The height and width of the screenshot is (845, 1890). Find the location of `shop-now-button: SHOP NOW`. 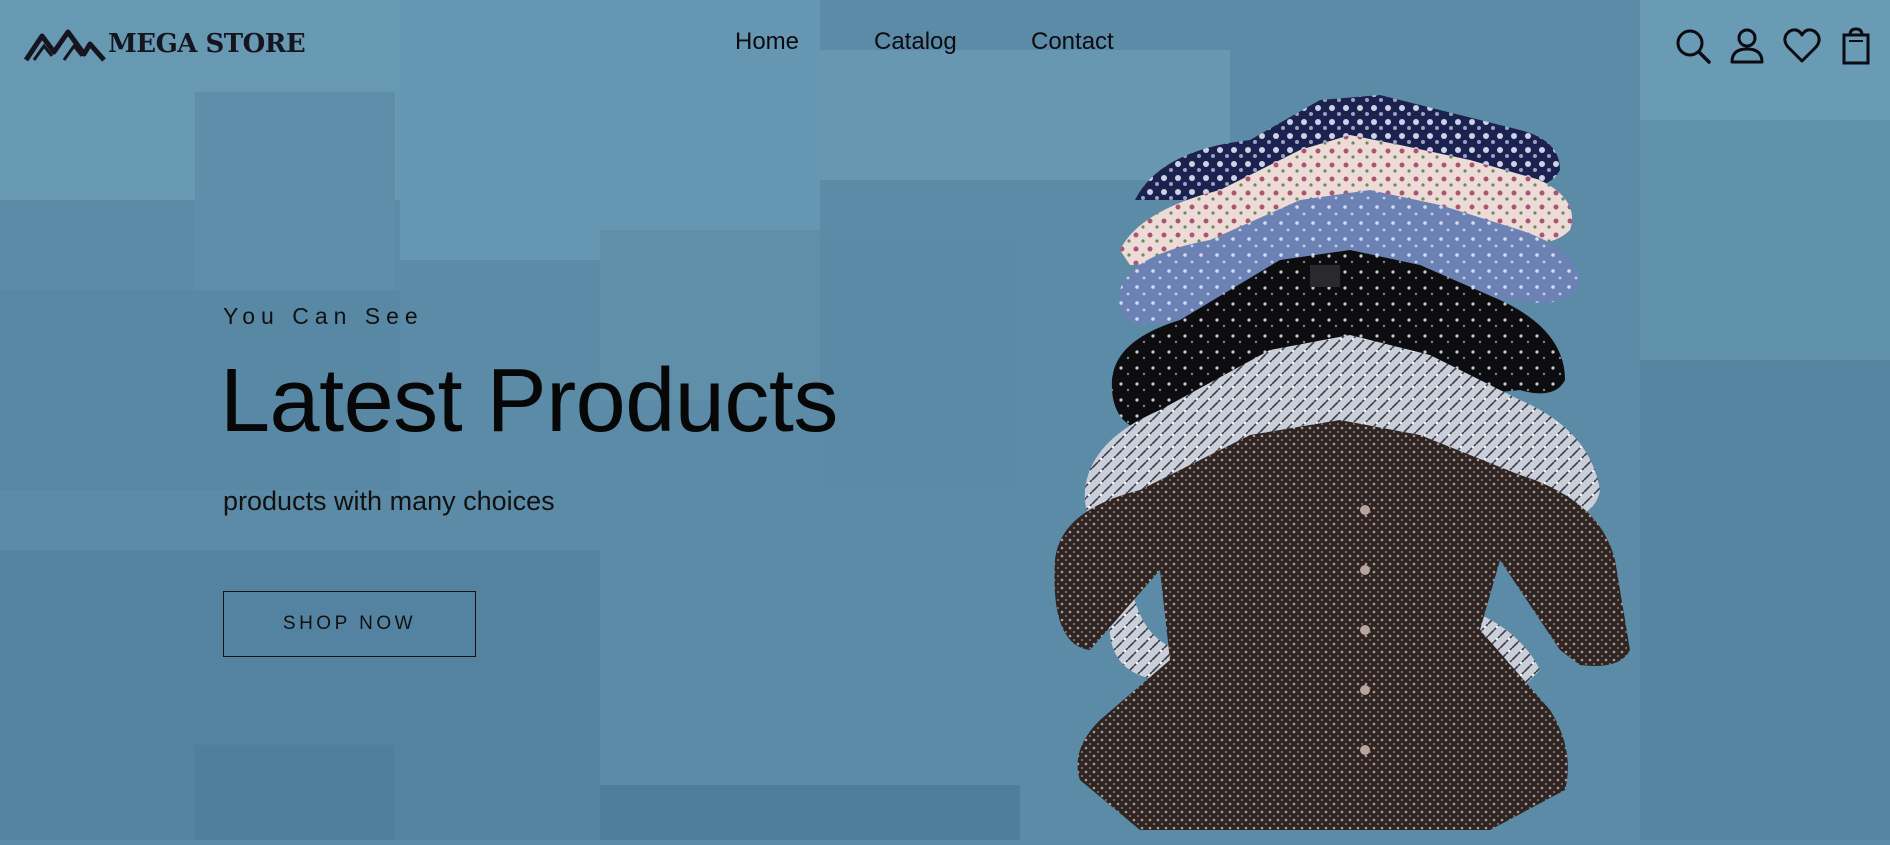

shop-now-button: SHOP NOW is located at coordinates (349, 624).